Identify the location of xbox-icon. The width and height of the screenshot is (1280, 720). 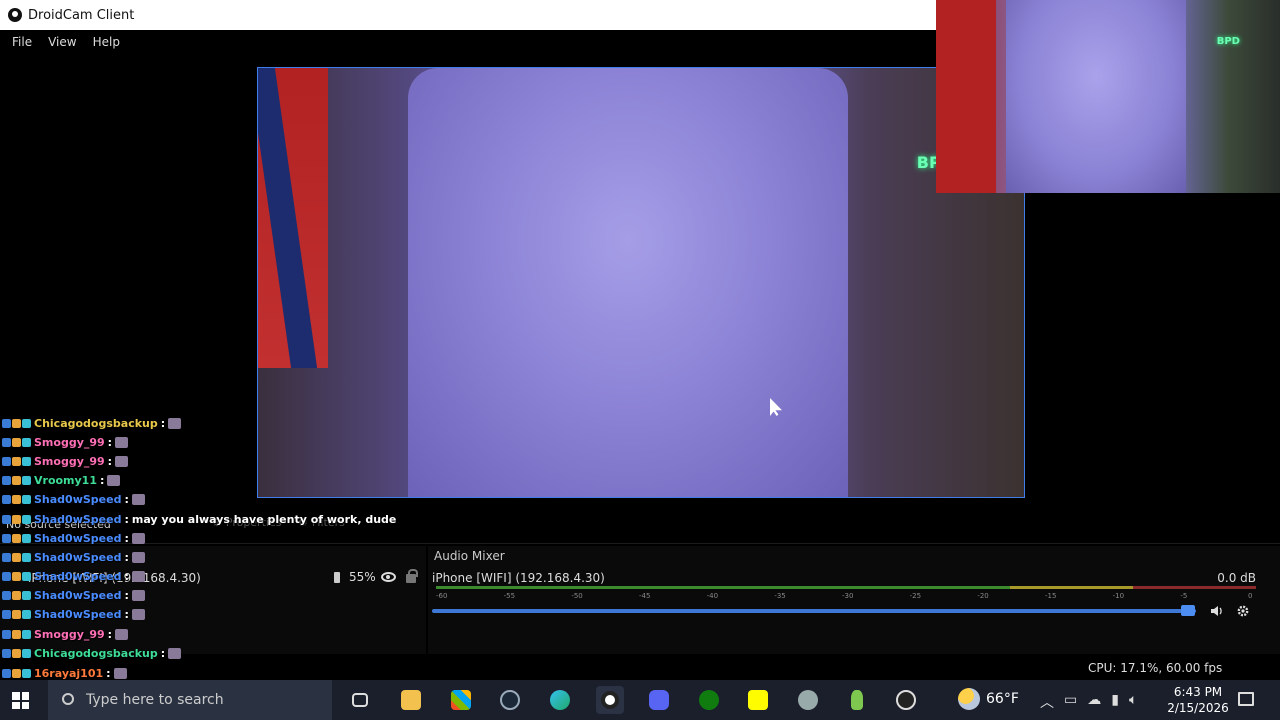
(709, 700).